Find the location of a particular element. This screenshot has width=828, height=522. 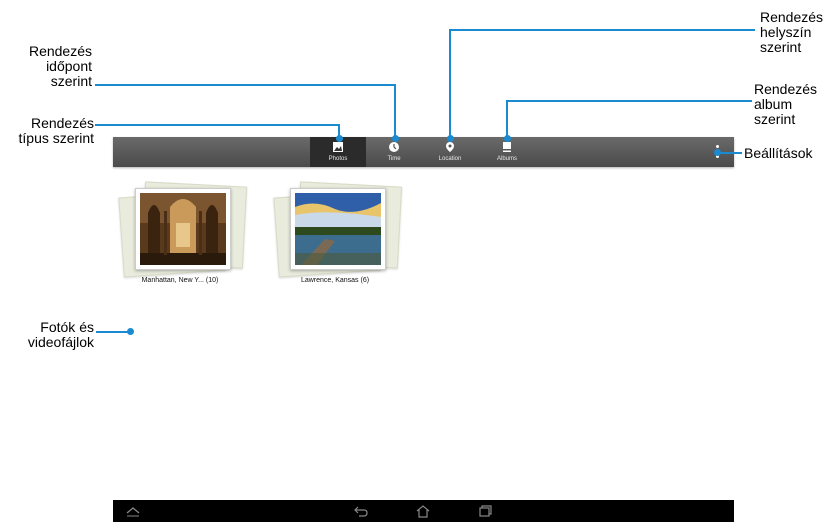

callout-settings: Beállítások is located at coordinates (778, 153).